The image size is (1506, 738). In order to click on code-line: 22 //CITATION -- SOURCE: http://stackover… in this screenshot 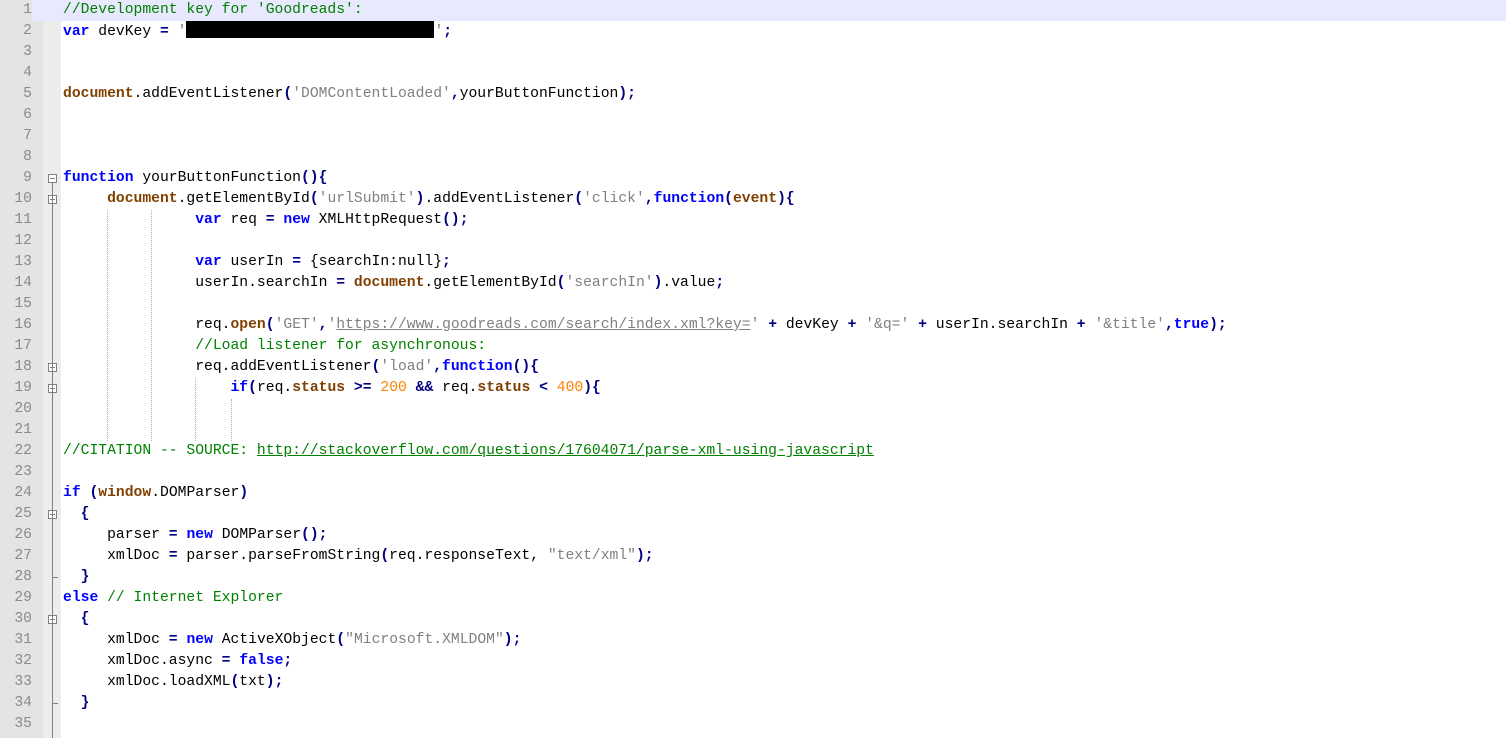, I will do `click(753, 451)`.